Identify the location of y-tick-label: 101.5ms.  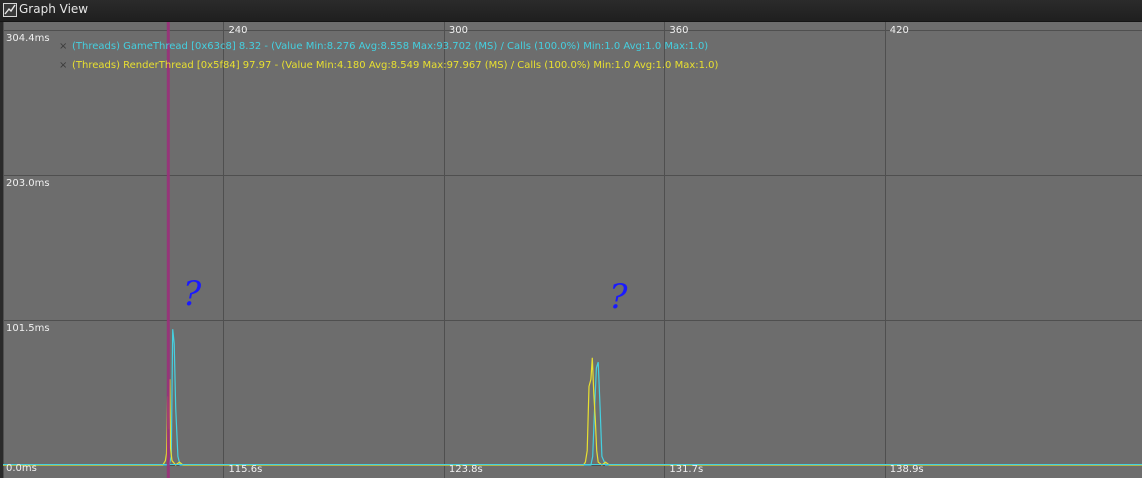
(28, 328).